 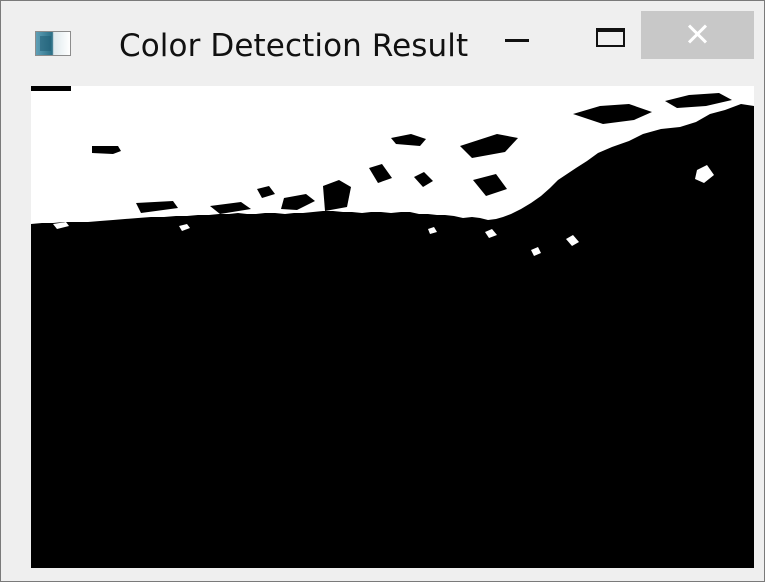 I want to click on app-icon, so click(x=53, y=43).